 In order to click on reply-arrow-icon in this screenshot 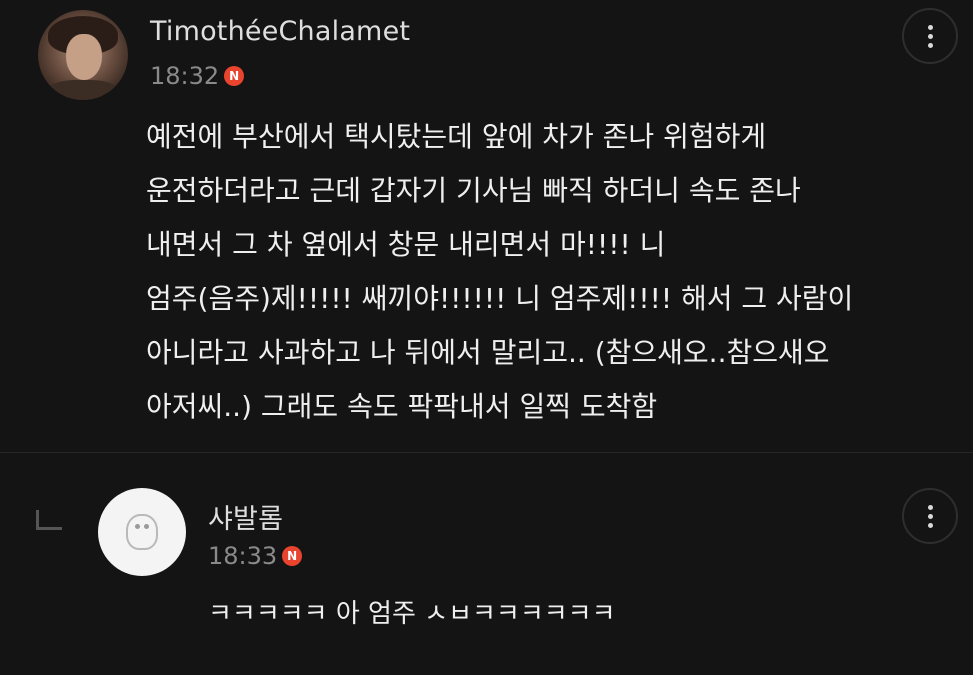, I will do `click(49, 520)`.